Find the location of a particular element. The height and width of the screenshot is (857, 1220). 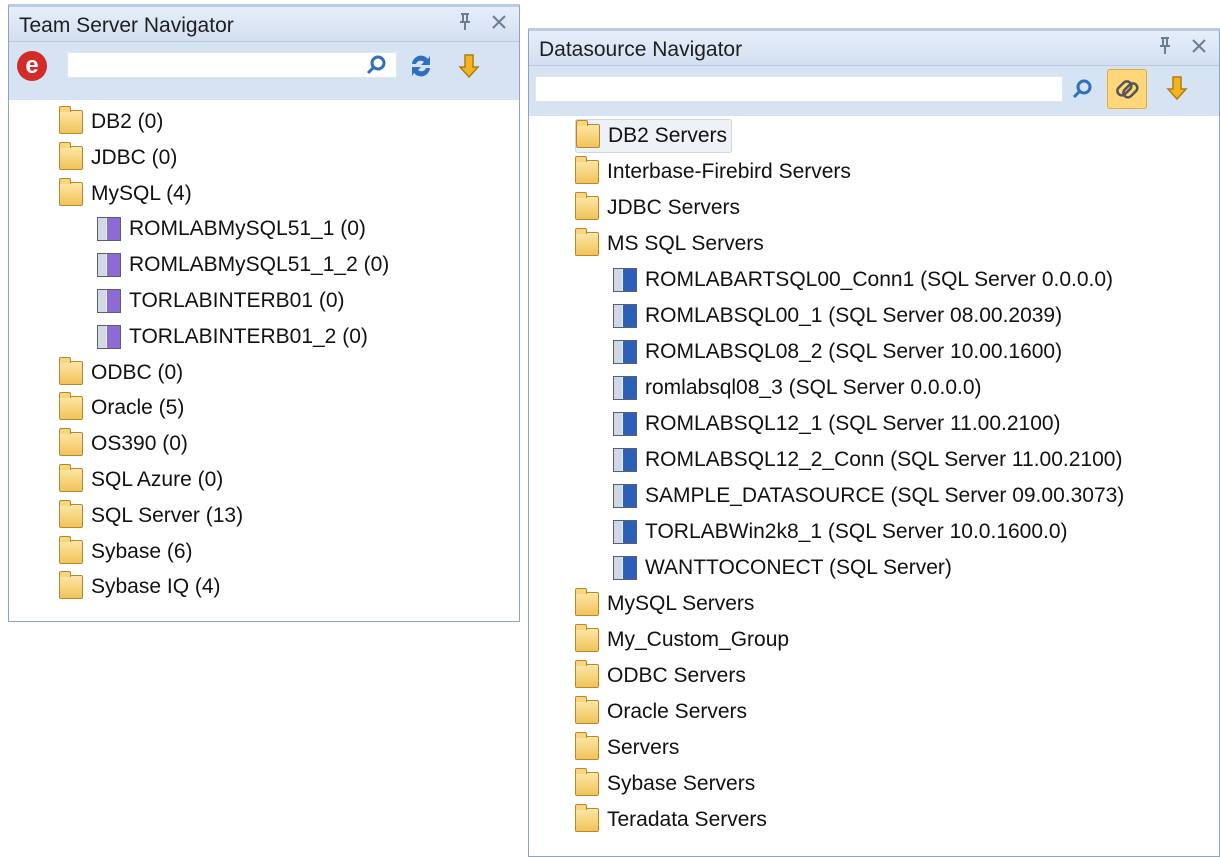

ds-panel-titlebar: Datasource Navigator is located at coordinates (874, 48).